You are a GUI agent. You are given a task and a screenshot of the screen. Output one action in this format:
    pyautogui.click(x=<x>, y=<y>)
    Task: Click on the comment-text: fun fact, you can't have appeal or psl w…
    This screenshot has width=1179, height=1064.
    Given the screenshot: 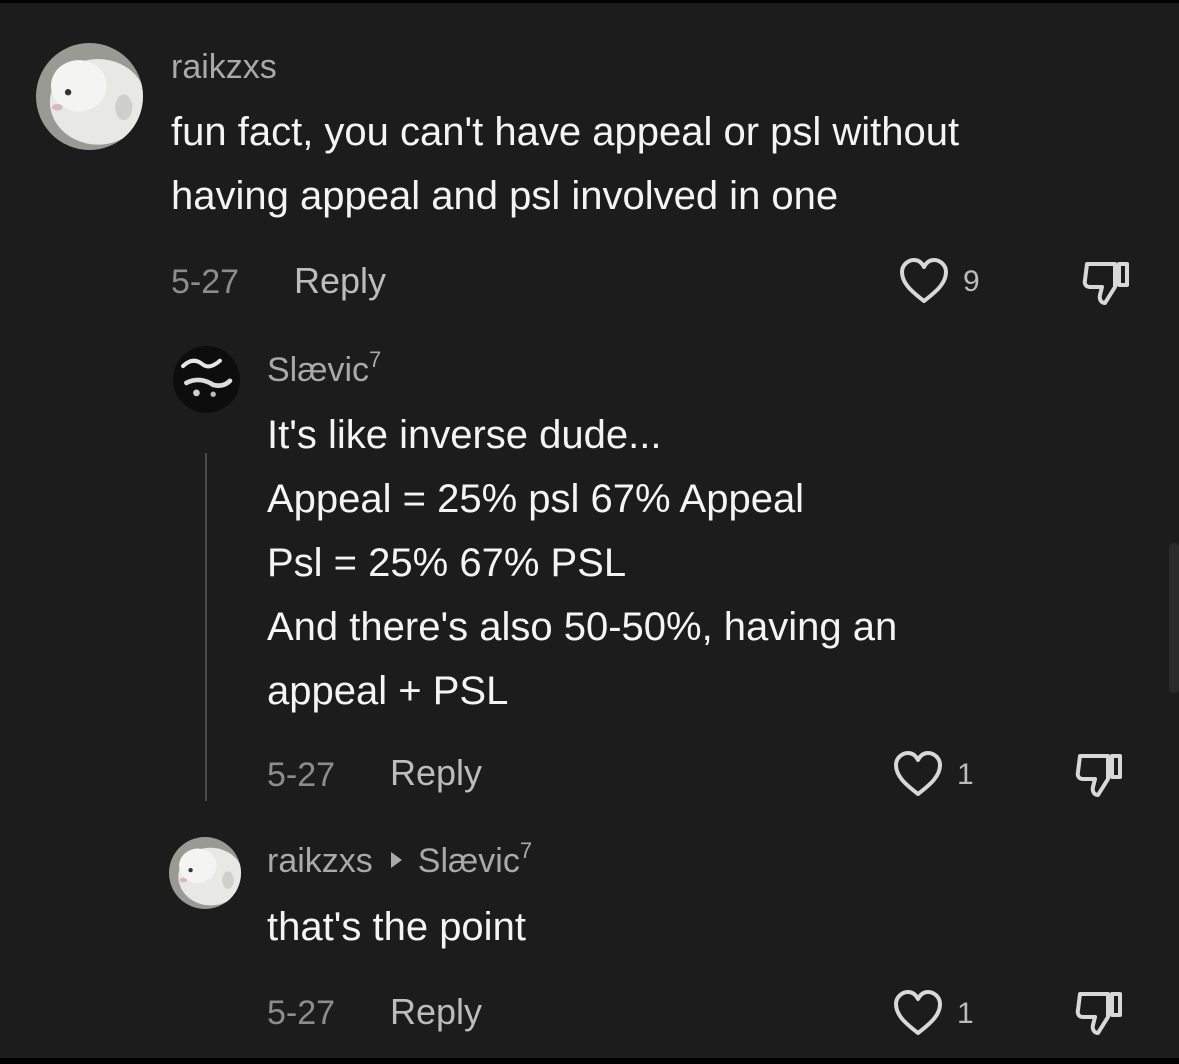 What is the action you would take?
    pyautogui.click(x=565, y=164)
    